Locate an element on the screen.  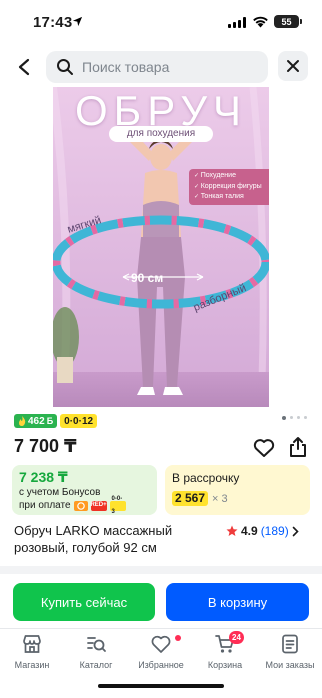
installment-003-chip: 0-0-3 is located at coordinates (117, 505).